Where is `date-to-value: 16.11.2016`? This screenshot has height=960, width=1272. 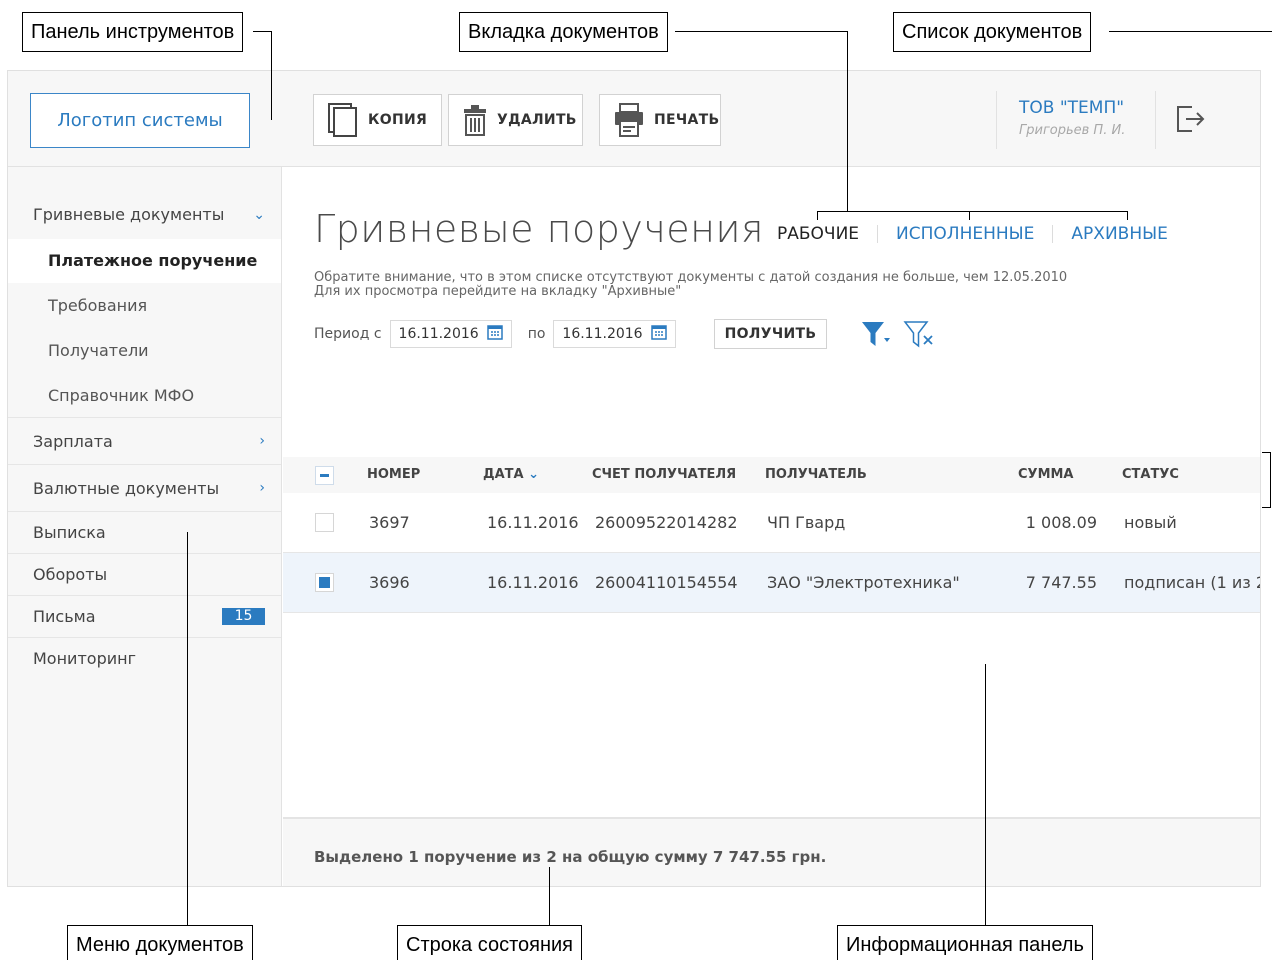
date-to-value: 16.11.2016 is located at coordinates (602, 334).